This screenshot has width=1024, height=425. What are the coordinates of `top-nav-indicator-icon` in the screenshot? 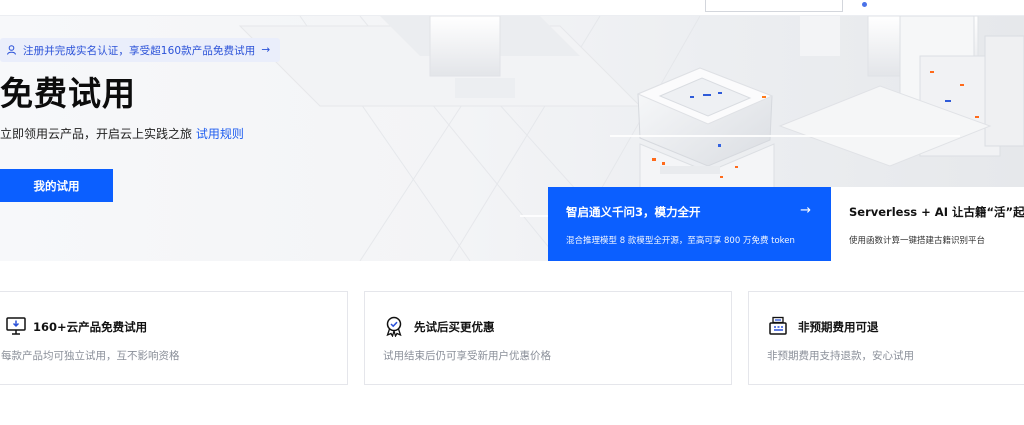 It's located at (864, 4).